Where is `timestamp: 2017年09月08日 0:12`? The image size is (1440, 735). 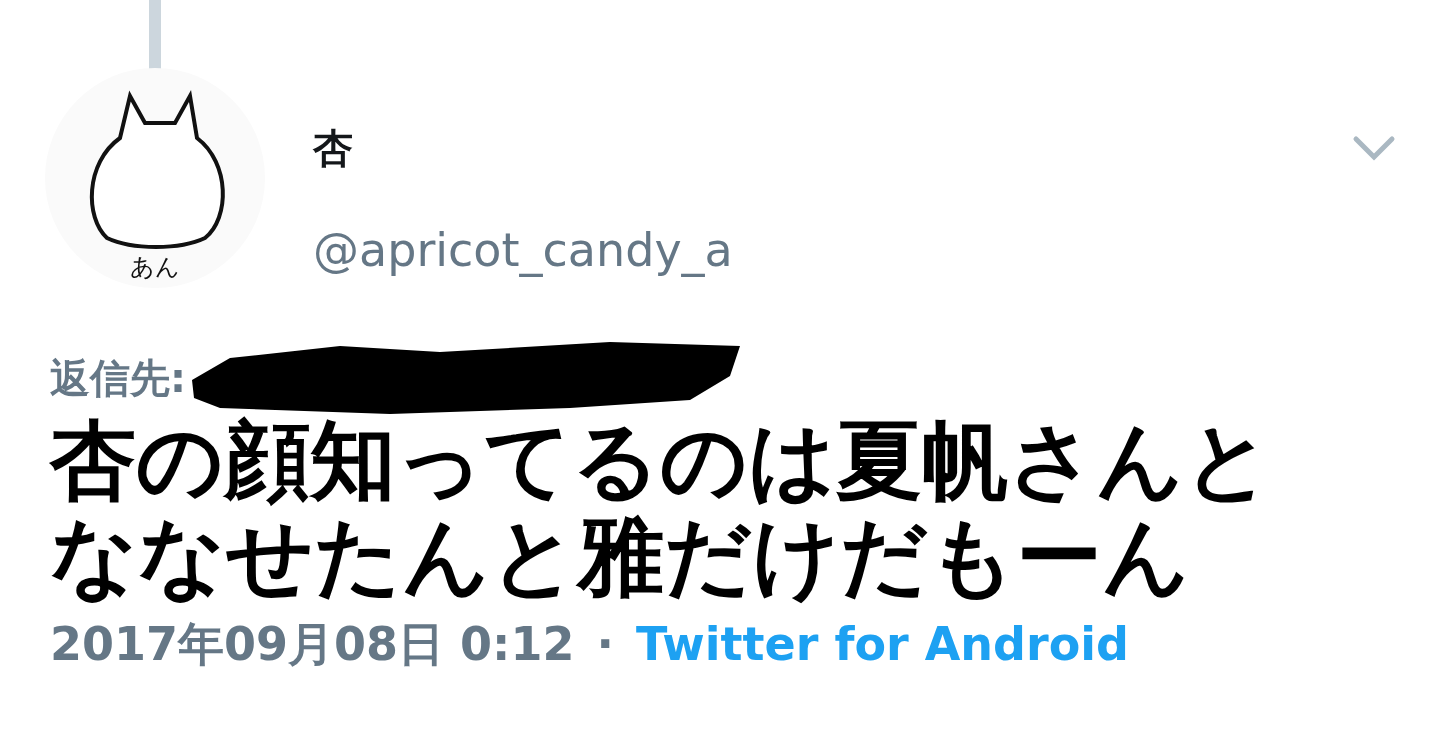
timestamp: 2017年09月08日 0:12 is located at coordinates (312, 644).